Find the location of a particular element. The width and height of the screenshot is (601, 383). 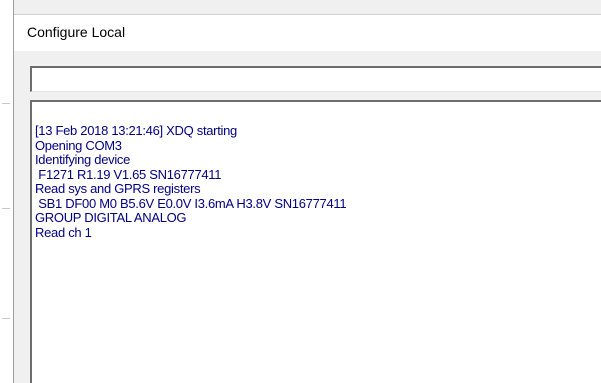

command-input is located at coordinates (315, 79).